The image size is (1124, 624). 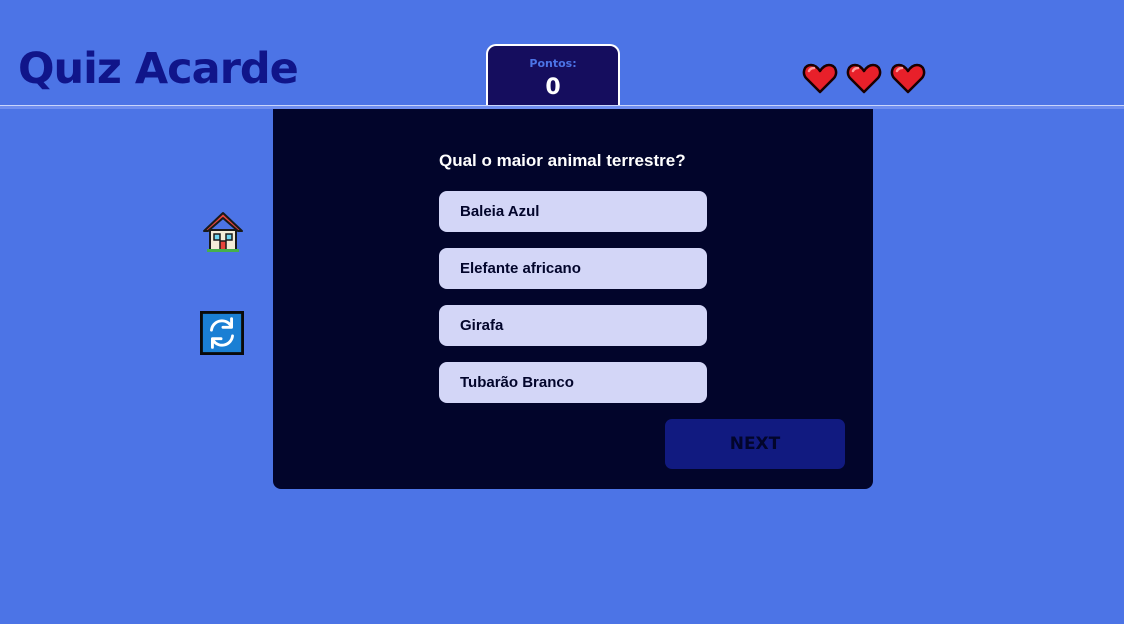 I want to click on answer-option: Elefante africano, so click(x=573, y=268).